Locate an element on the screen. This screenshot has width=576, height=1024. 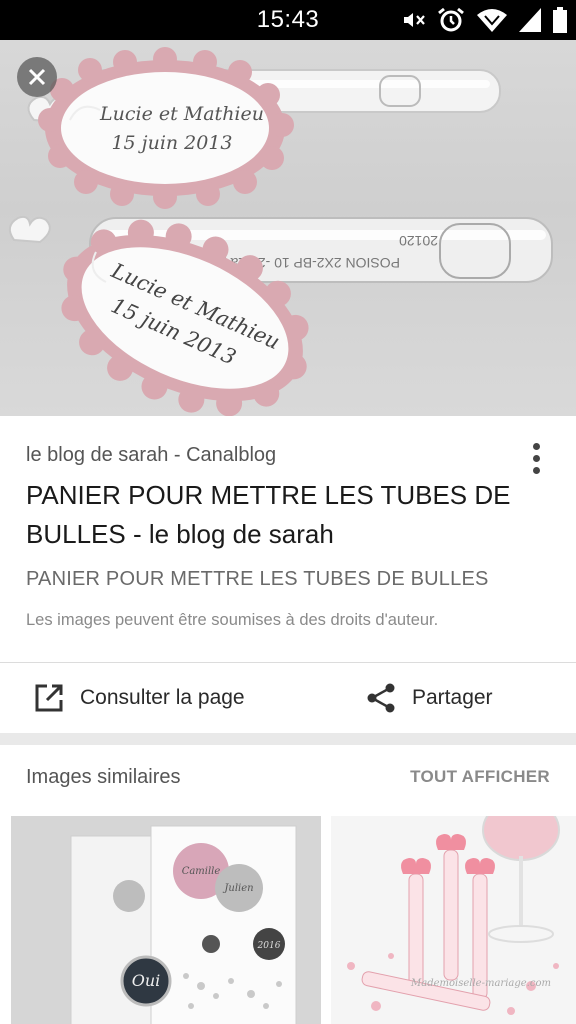
thumb1-text-year: 2016 is located at coordinates (269, 946).